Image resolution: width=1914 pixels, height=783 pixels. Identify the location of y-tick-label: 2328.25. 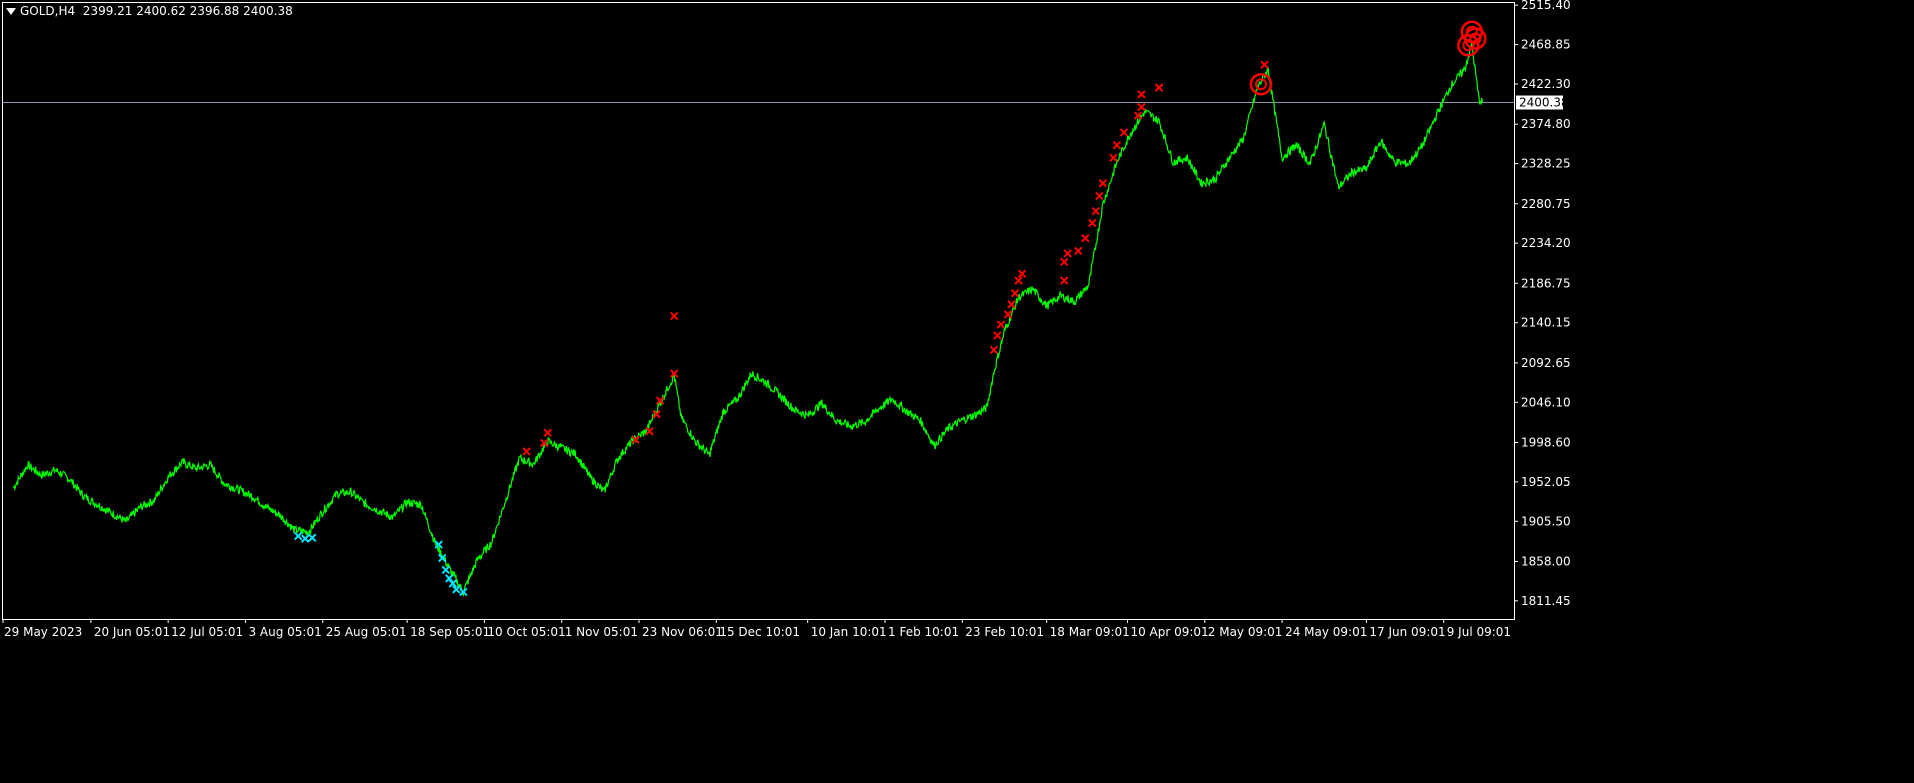
(1546, 164).